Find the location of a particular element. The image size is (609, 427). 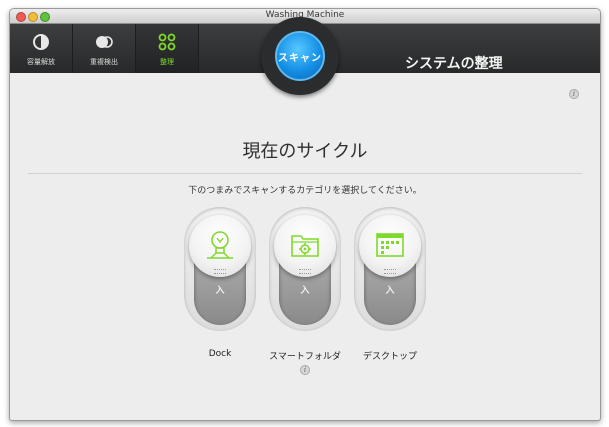

moon-gauge-icon is located at coordinates (41, 42).